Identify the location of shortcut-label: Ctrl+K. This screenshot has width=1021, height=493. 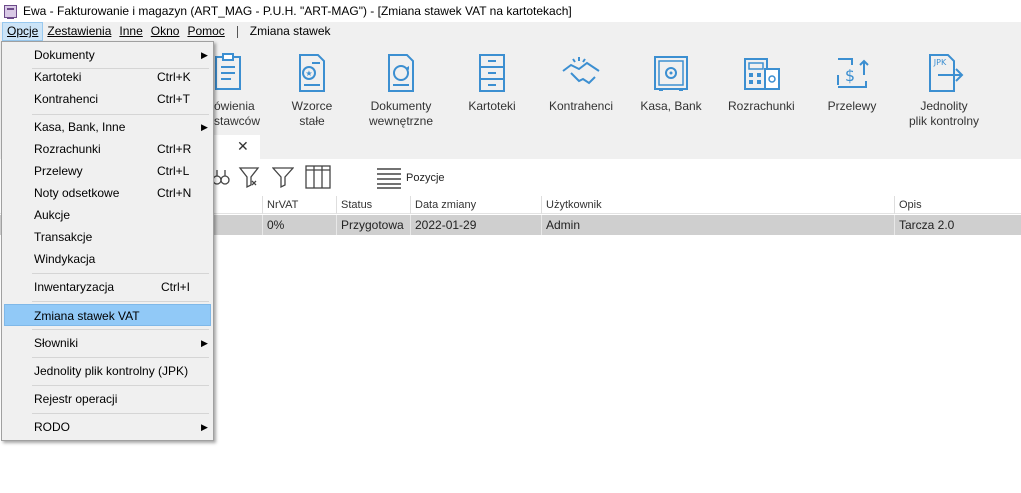
(174, 77).